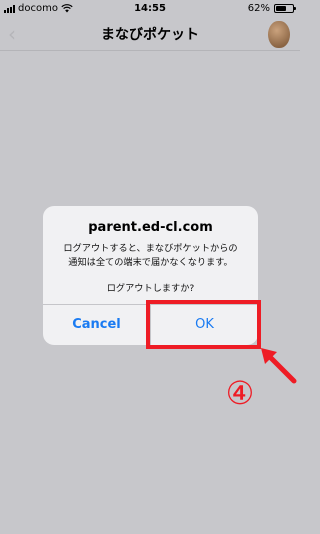  I want to click on avatar, so click(279, 34).